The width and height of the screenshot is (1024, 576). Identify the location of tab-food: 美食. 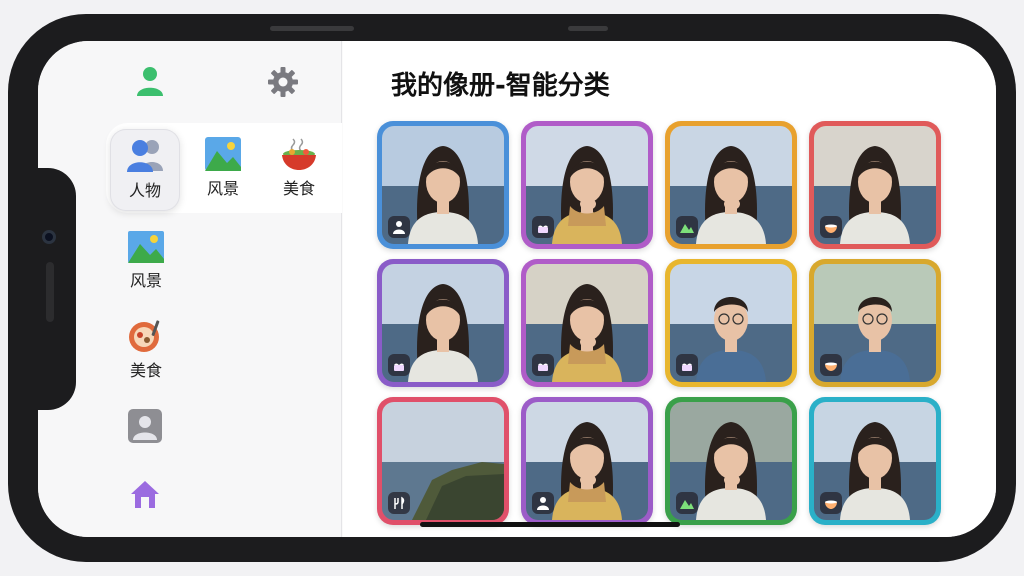
(299, 168).